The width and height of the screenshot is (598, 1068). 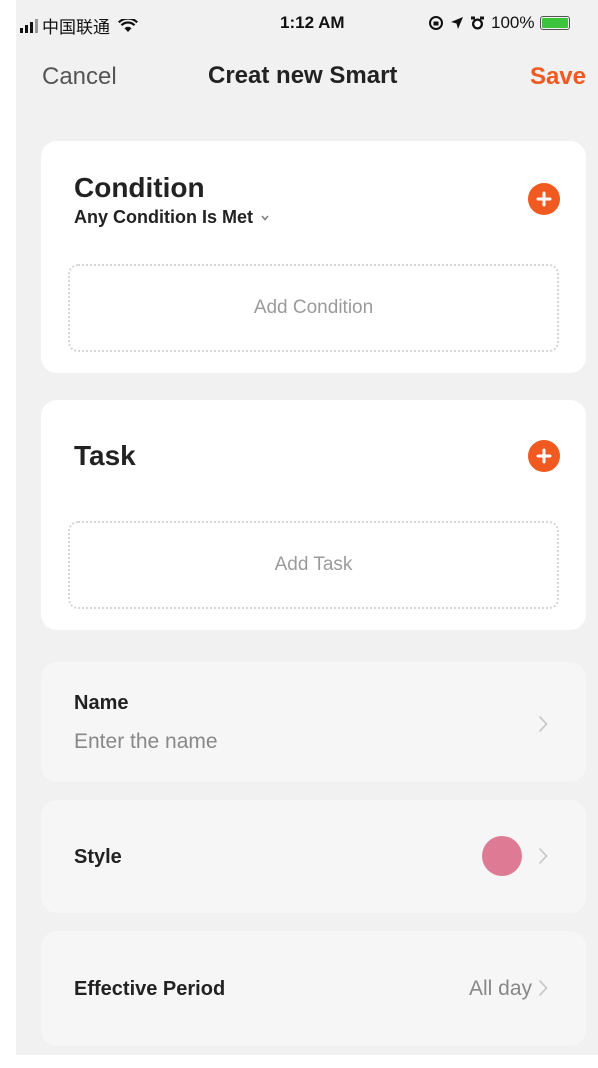 I want to click on nav-bar: Cancel Creat new Smart Save, so click(x=307, y=78).